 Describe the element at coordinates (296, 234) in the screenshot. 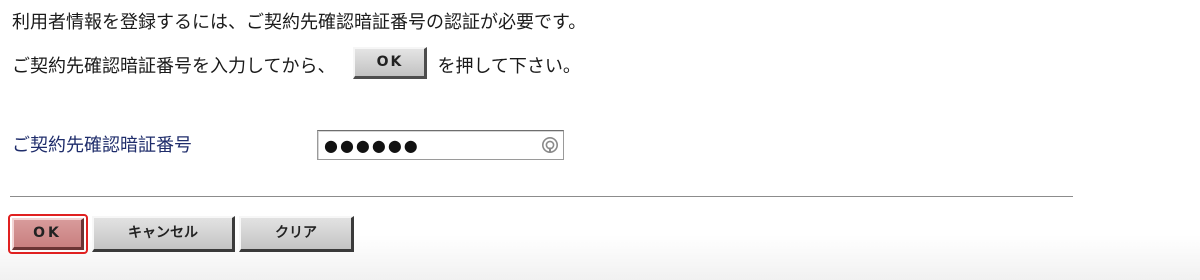

I see `clear-button: クリア` at that location.